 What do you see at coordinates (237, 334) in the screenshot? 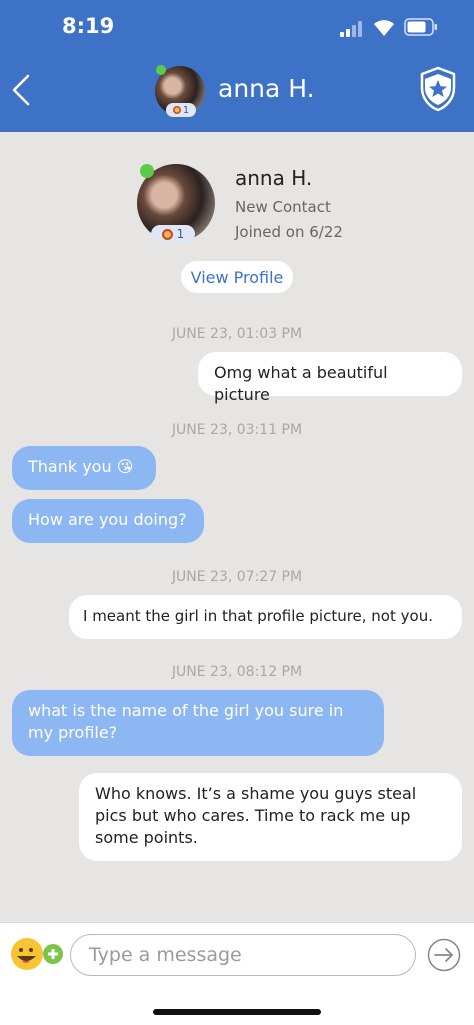
I see `timestamp: JUNE 23, 01:03 PM` at bounding box center [237, 334].